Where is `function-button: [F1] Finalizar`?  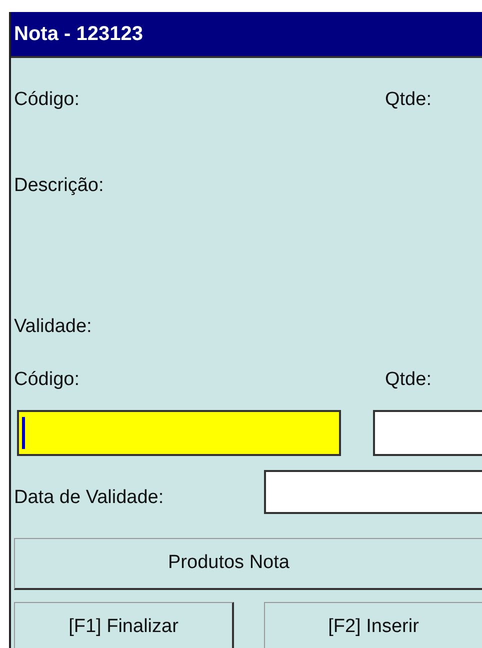 function-button: [F1] Finalizar is located at coordinates (124, 625).